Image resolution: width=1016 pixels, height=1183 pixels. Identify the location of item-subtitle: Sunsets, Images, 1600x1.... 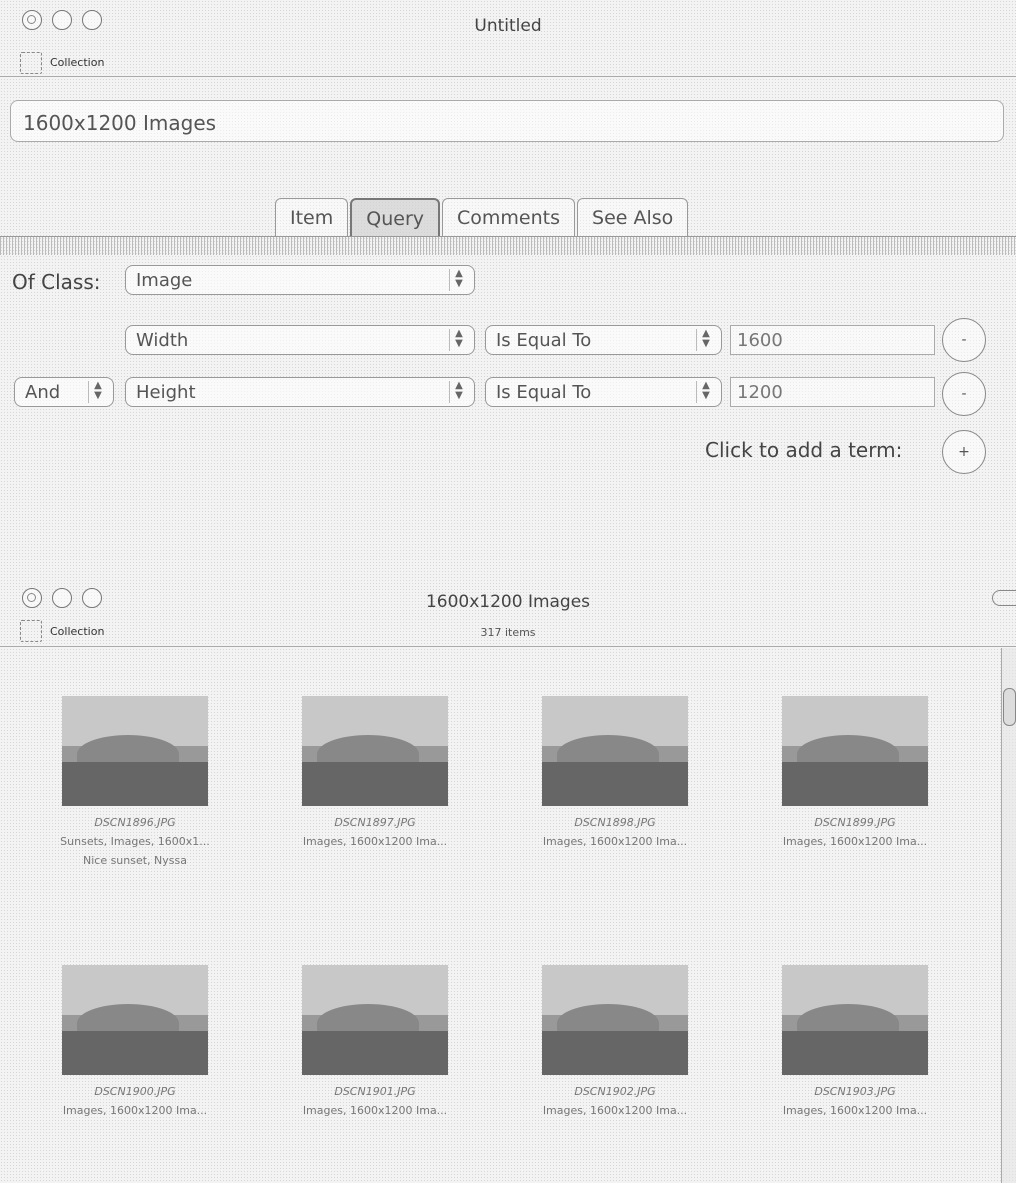
(135, 841).